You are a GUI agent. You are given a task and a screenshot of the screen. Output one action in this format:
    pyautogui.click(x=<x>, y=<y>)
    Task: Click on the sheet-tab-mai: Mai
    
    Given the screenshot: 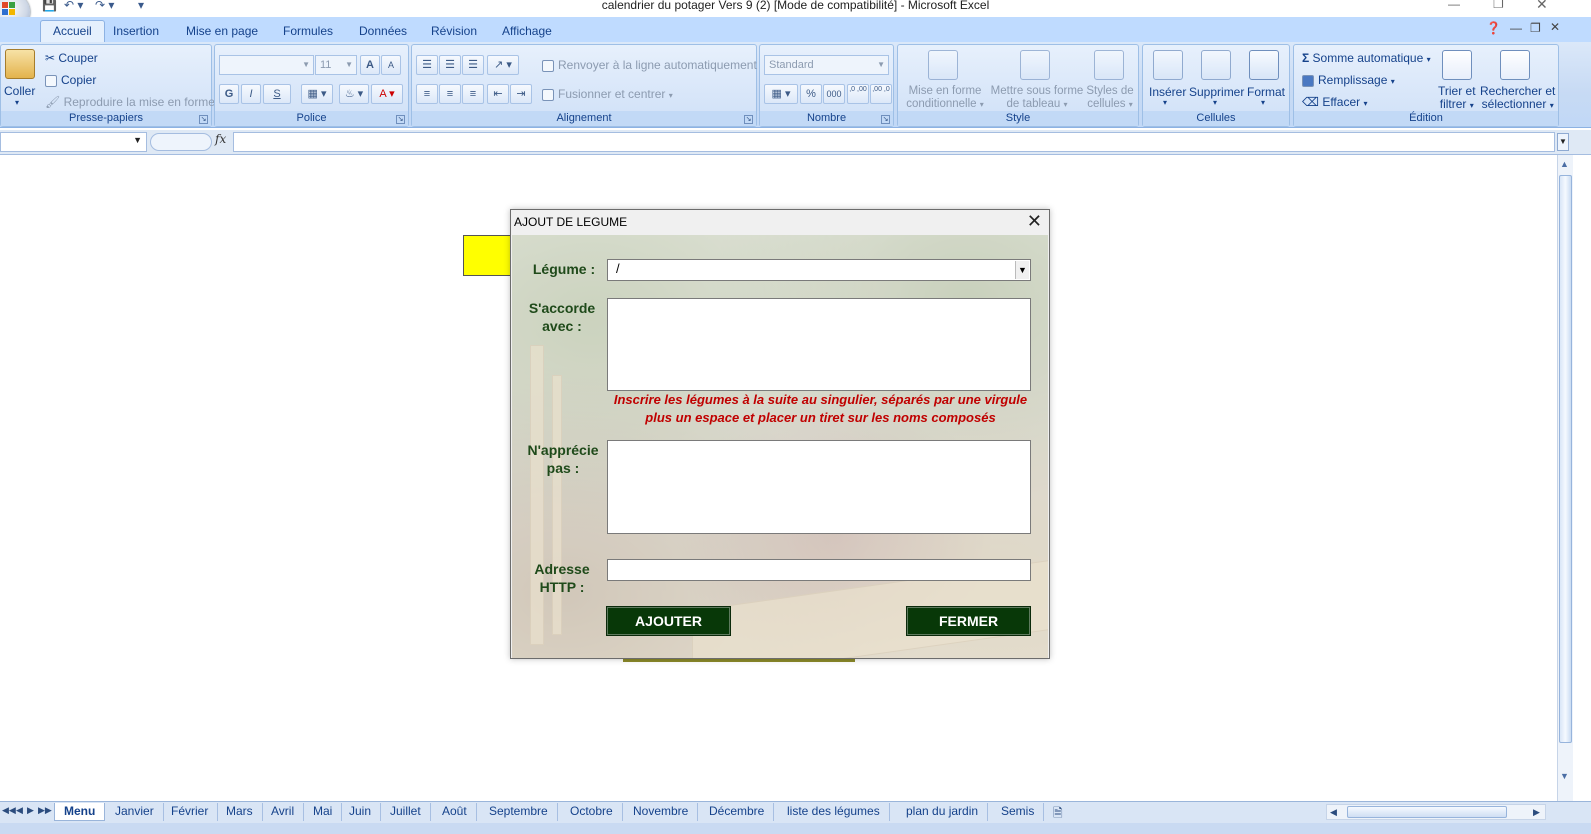 What is the action you would take?
    pyautogui.click(x=323, y=812)
    